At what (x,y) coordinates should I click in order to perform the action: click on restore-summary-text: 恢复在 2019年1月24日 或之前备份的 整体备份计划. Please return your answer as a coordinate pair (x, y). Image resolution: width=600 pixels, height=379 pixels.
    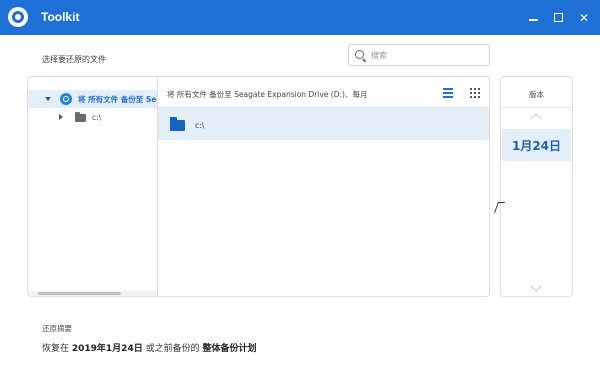
    Looking at the image, I should click on (149, 347).